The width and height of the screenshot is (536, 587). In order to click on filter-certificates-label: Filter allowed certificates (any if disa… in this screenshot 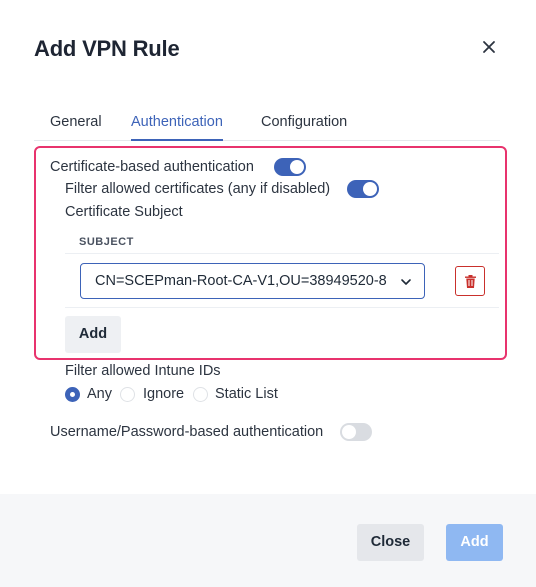, I will do `click(198, 189)`.